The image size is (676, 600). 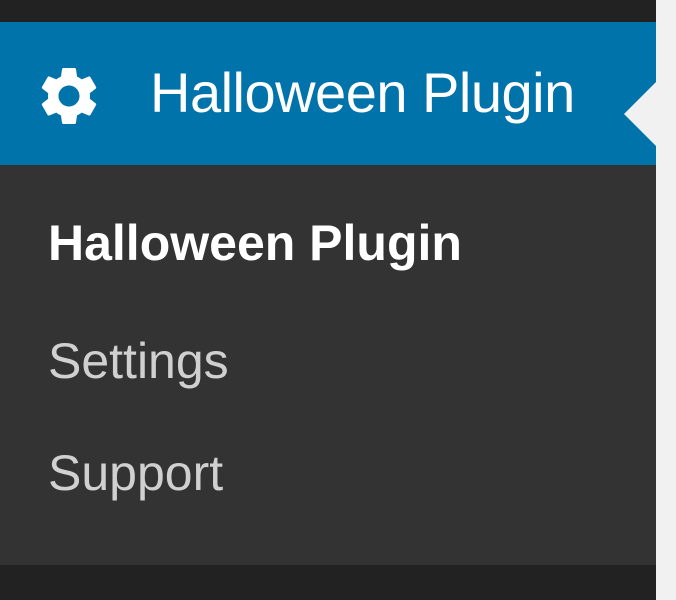 I want to click on submenu-item-settings: Settings, so click(x=138, y=361).